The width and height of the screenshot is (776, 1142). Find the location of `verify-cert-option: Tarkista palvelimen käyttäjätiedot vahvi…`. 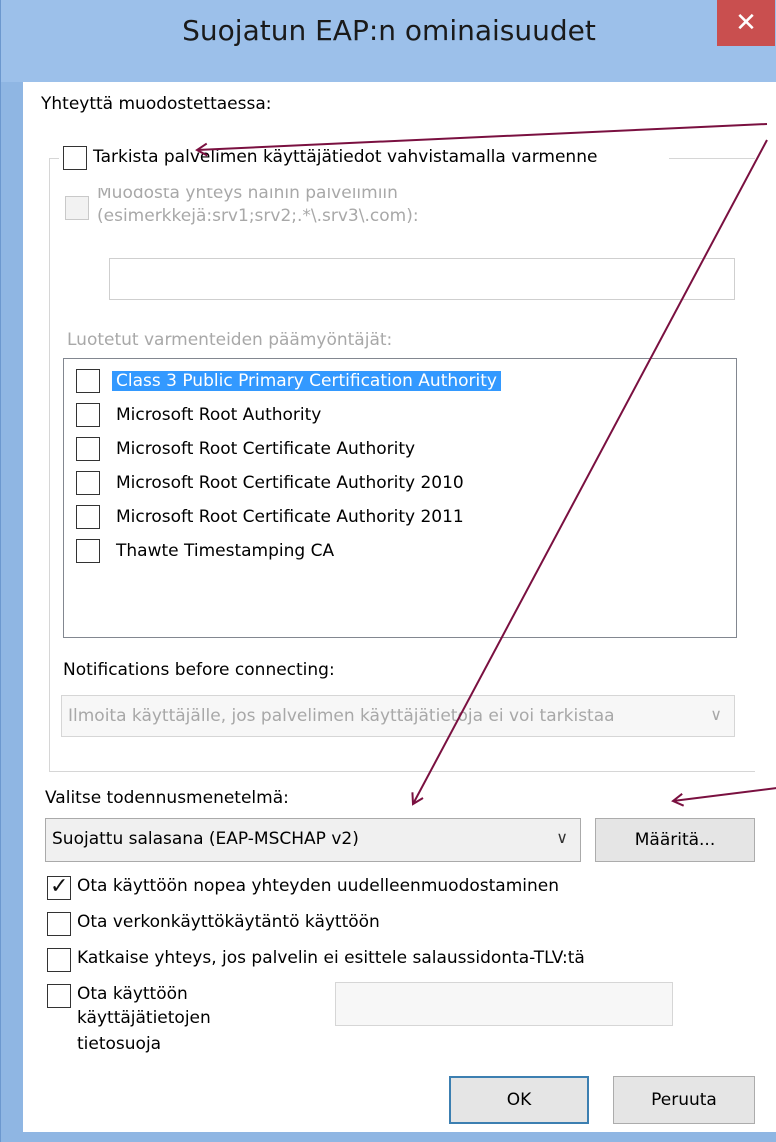

verify-cert-option: Tarkista palvelimen käyttäjätiedot vahvi… is located at coordinates (364, 159).